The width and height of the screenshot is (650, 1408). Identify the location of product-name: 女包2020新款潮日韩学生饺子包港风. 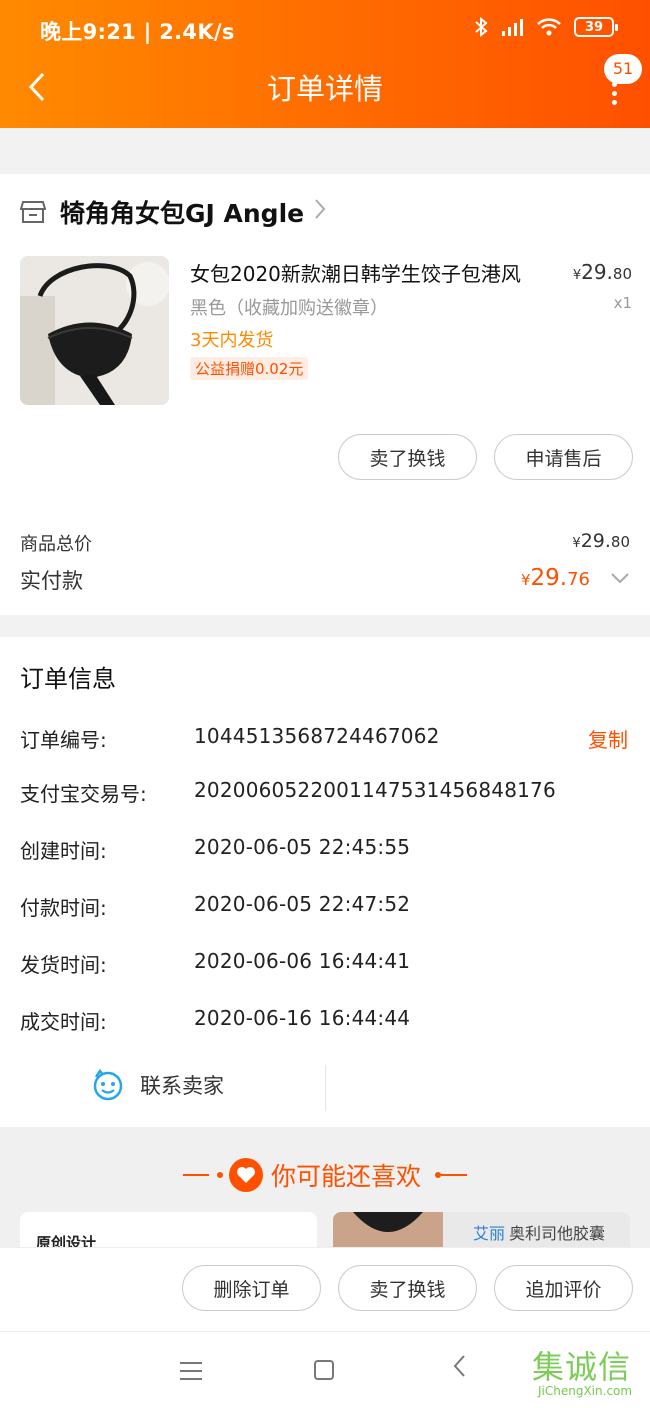
(355, 272).